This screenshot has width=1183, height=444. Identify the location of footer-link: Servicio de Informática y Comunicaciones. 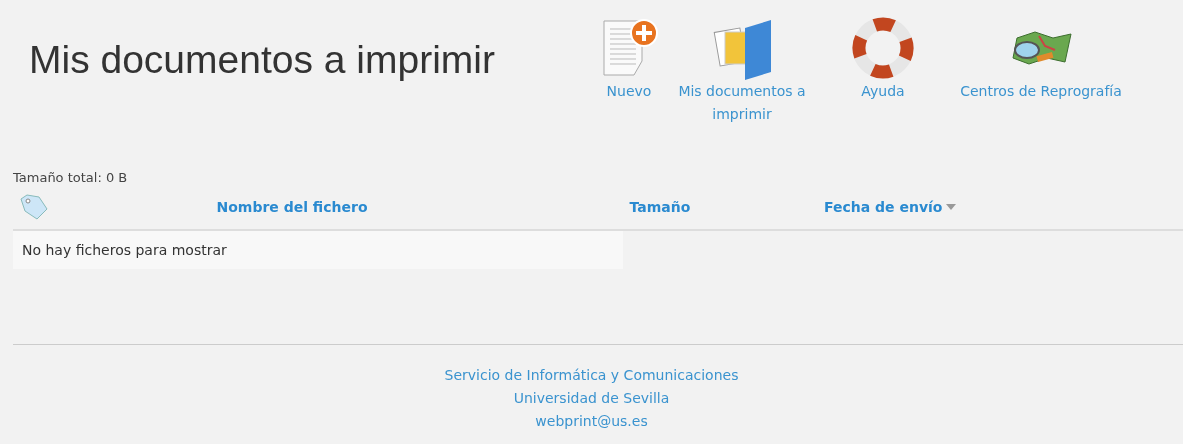
(591, 375).